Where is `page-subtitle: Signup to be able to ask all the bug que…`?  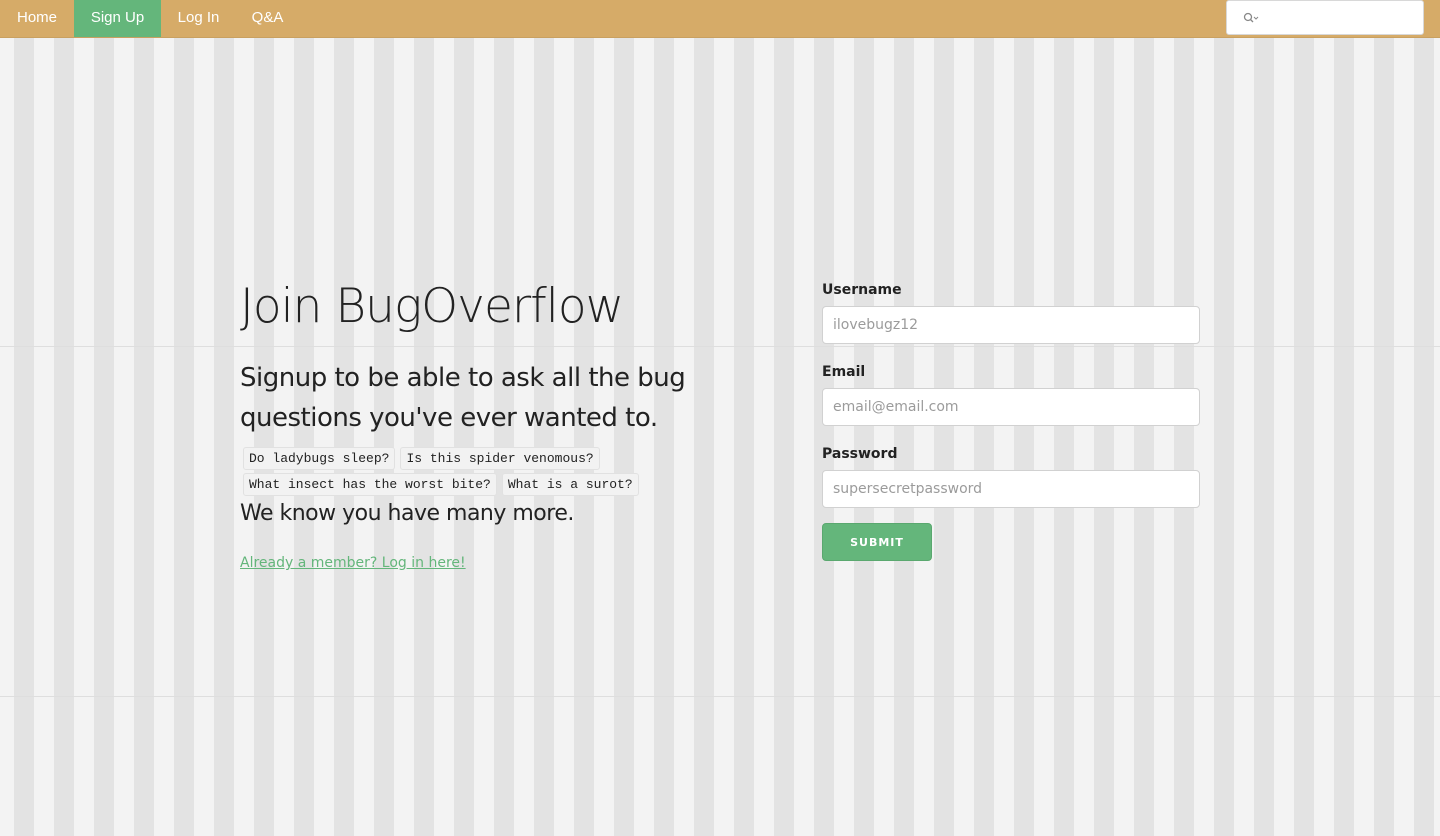 page-subtitle: Signup to be able to ask all the bug que… is located at coordinates (463, 398).